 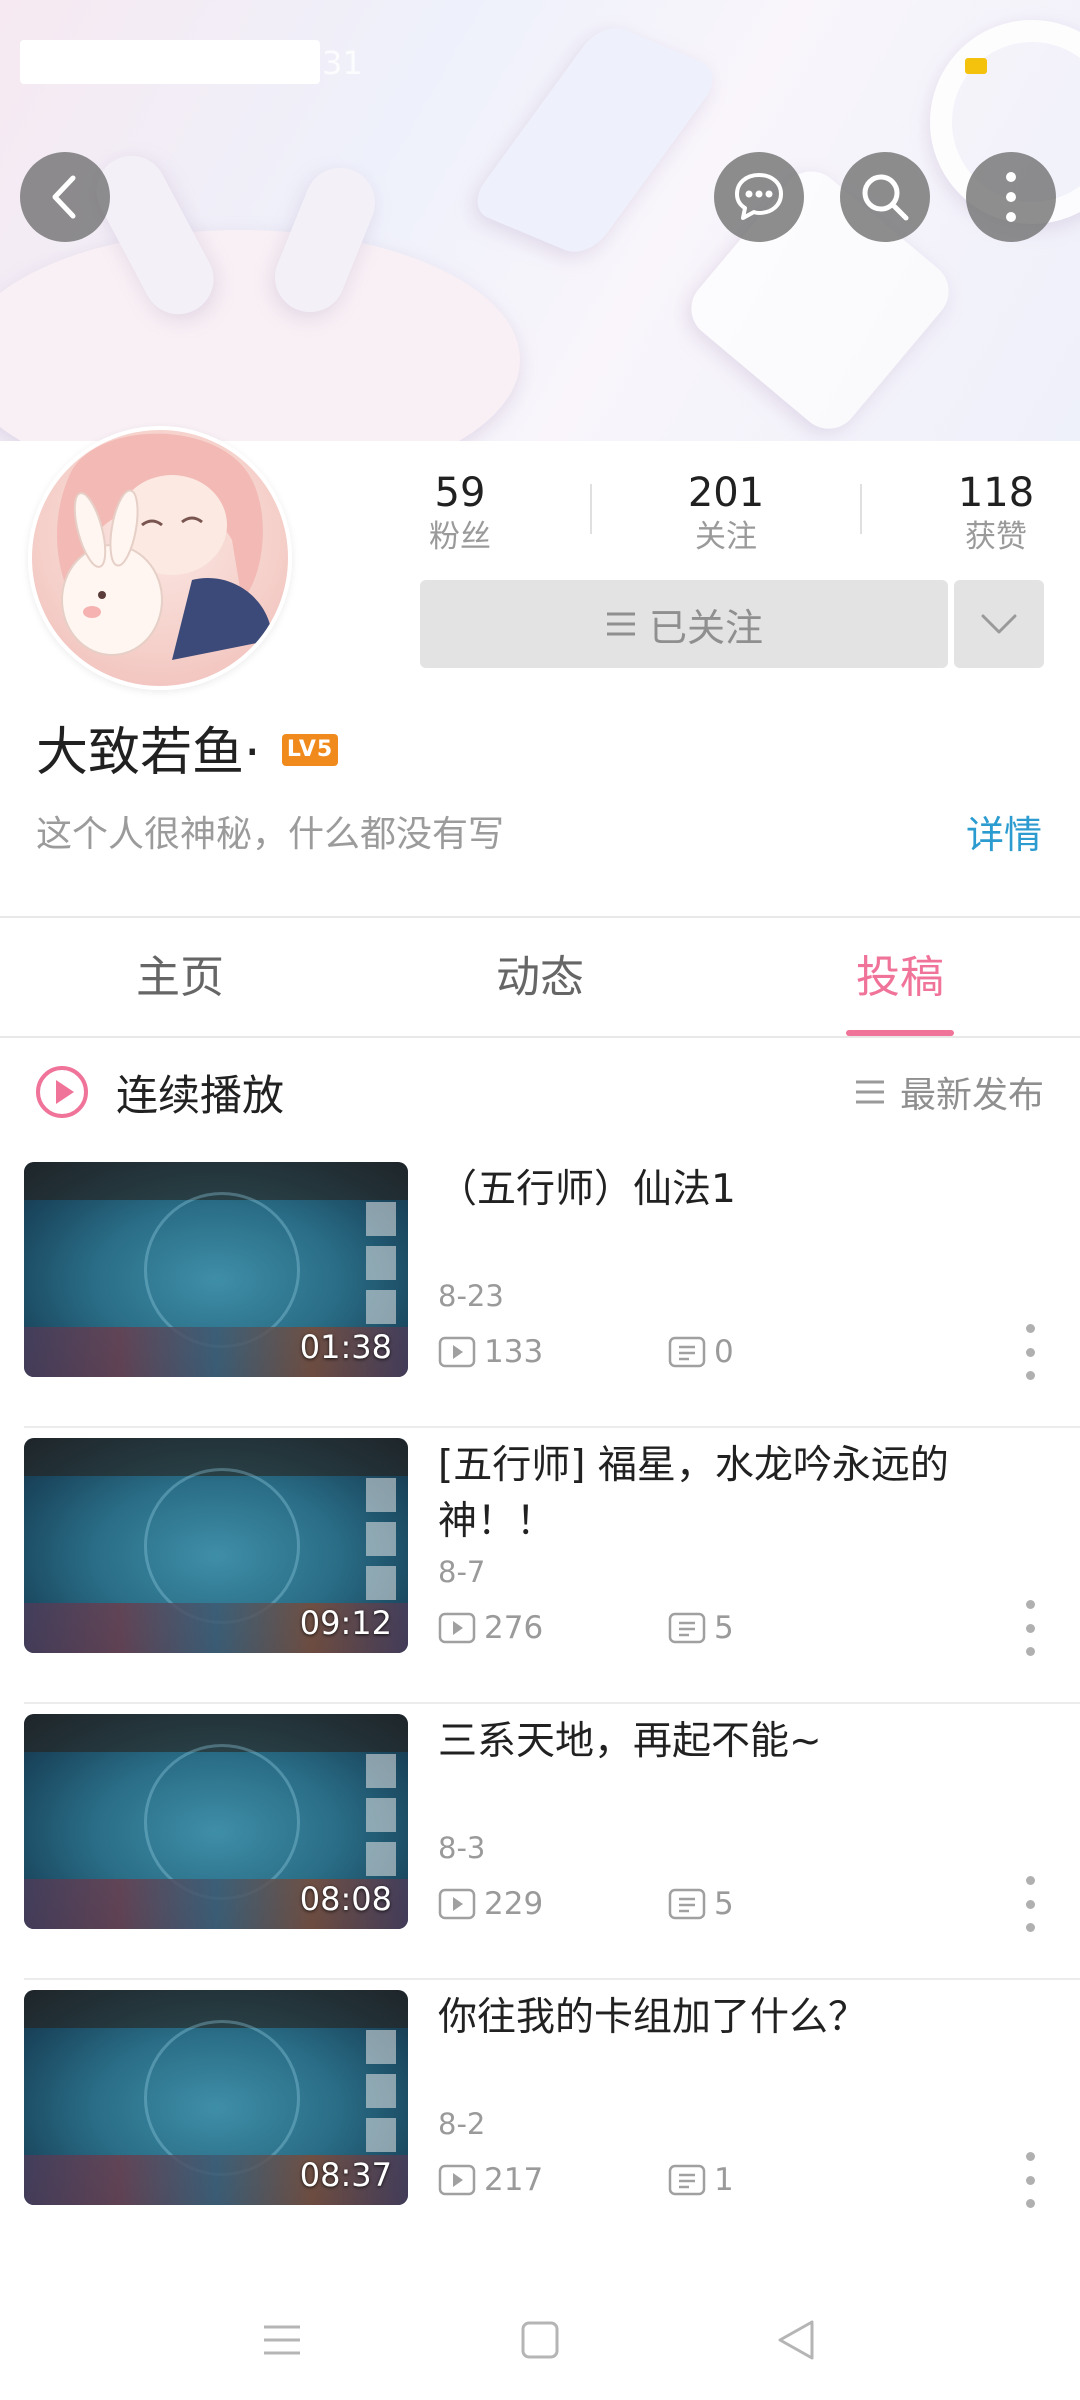 I want to click on play-count-value: 217, so click(x=514, y=2180).